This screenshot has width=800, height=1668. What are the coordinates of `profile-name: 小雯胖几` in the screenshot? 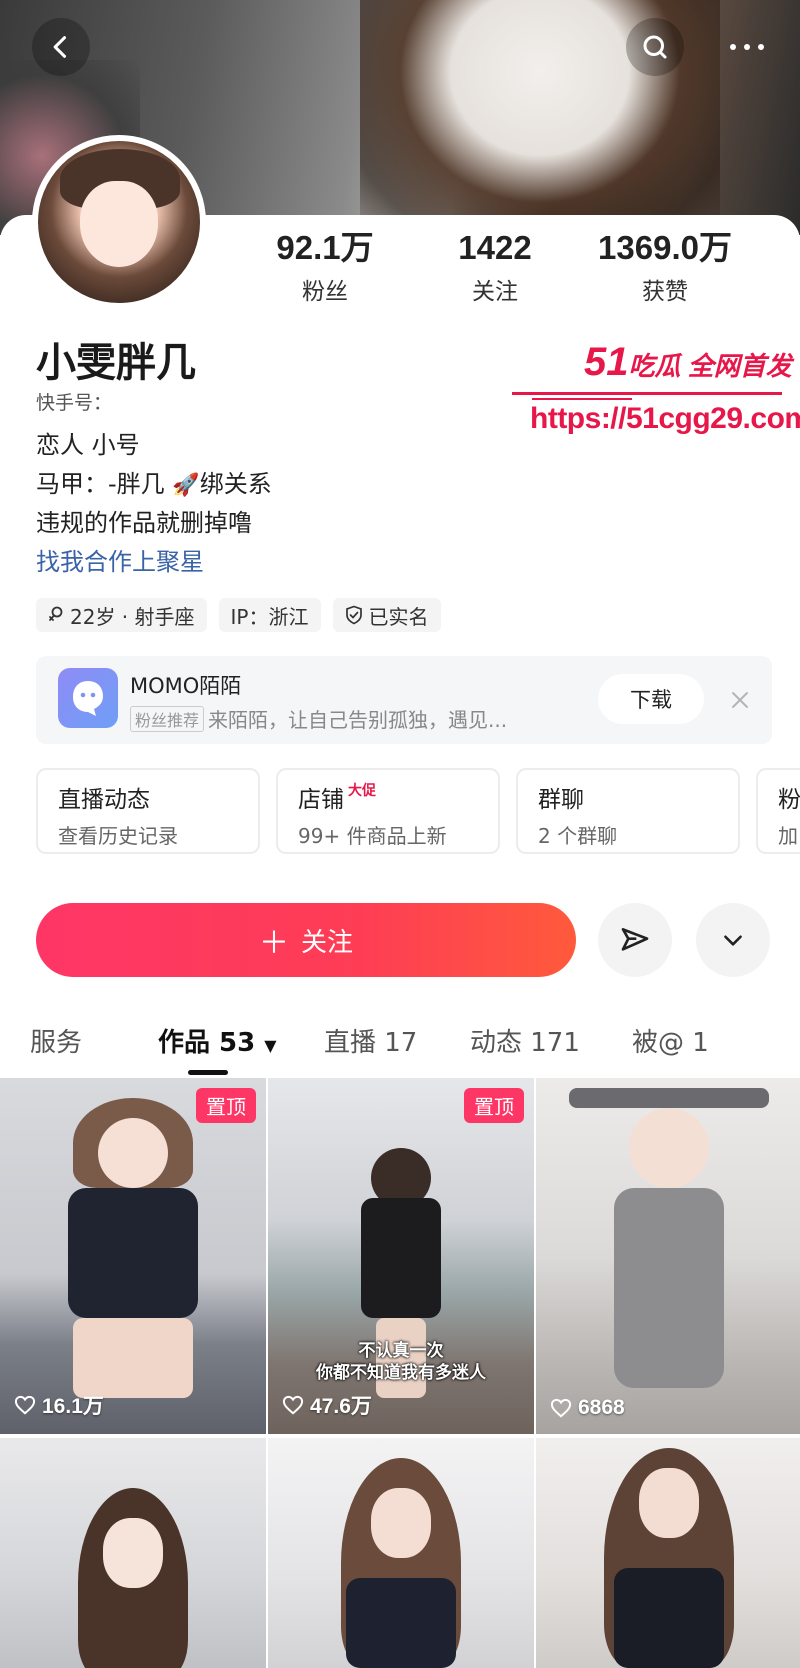 It's located at (116, 363).